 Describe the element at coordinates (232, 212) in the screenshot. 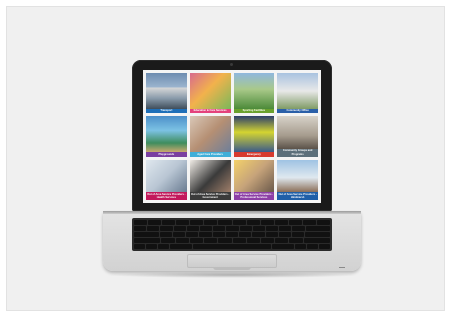

I see `laptop-hinge` at that location.